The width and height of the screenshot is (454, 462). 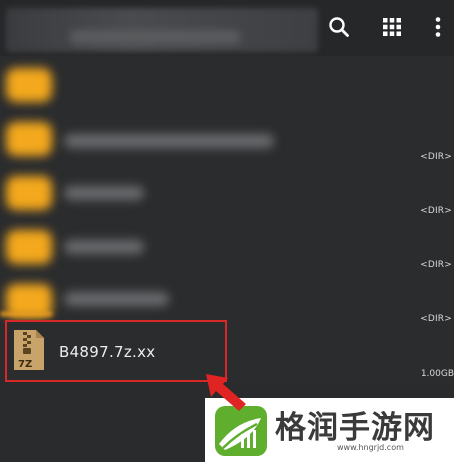 I want to click on watermark-url: www.hngrjd.com, so click(x=370, y=447).